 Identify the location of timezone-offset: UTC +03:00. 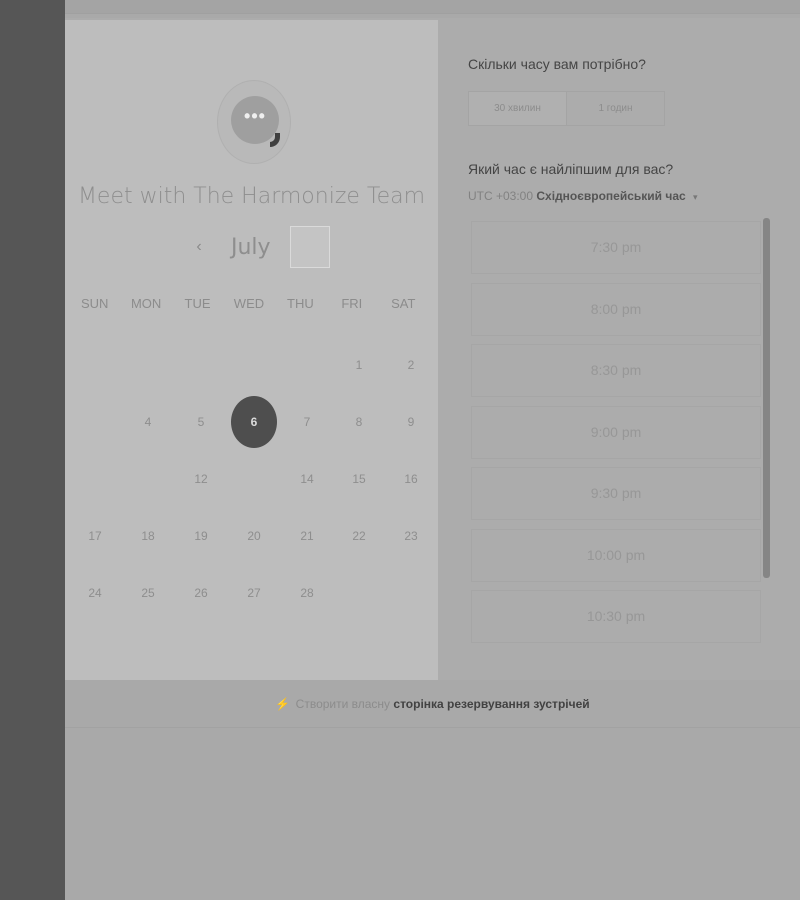
(501, 196).